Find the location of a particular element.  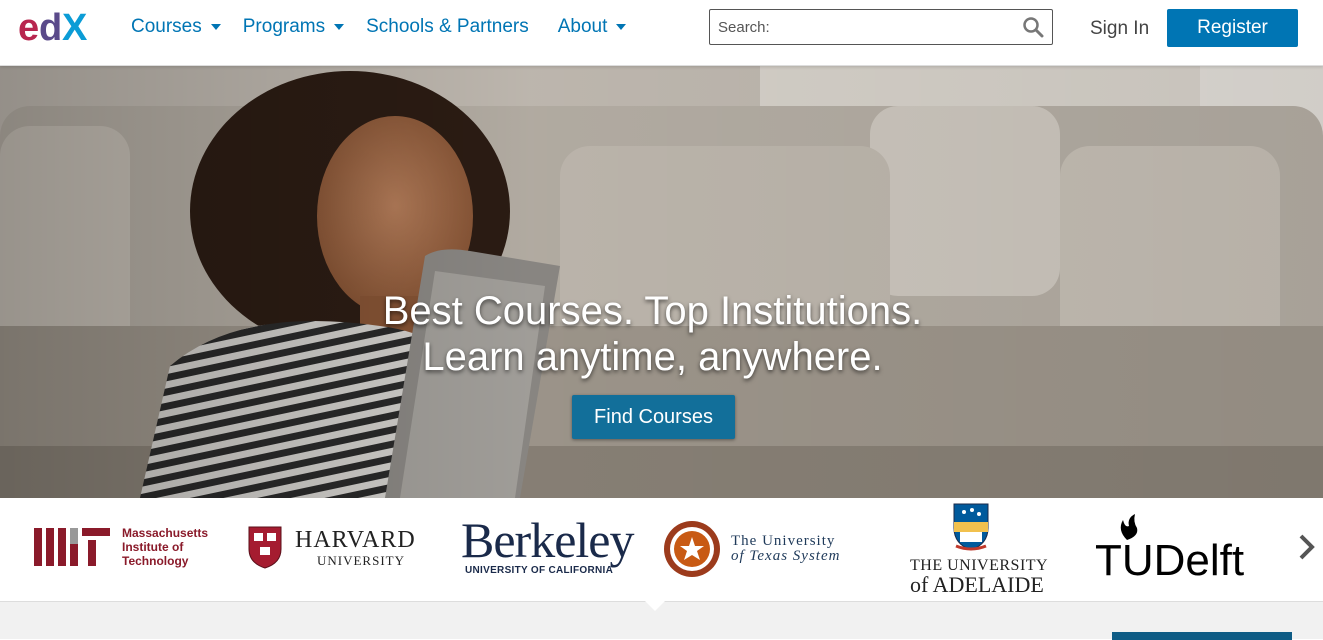

mit-line-3: Technology is located at coordinates (155, 561).